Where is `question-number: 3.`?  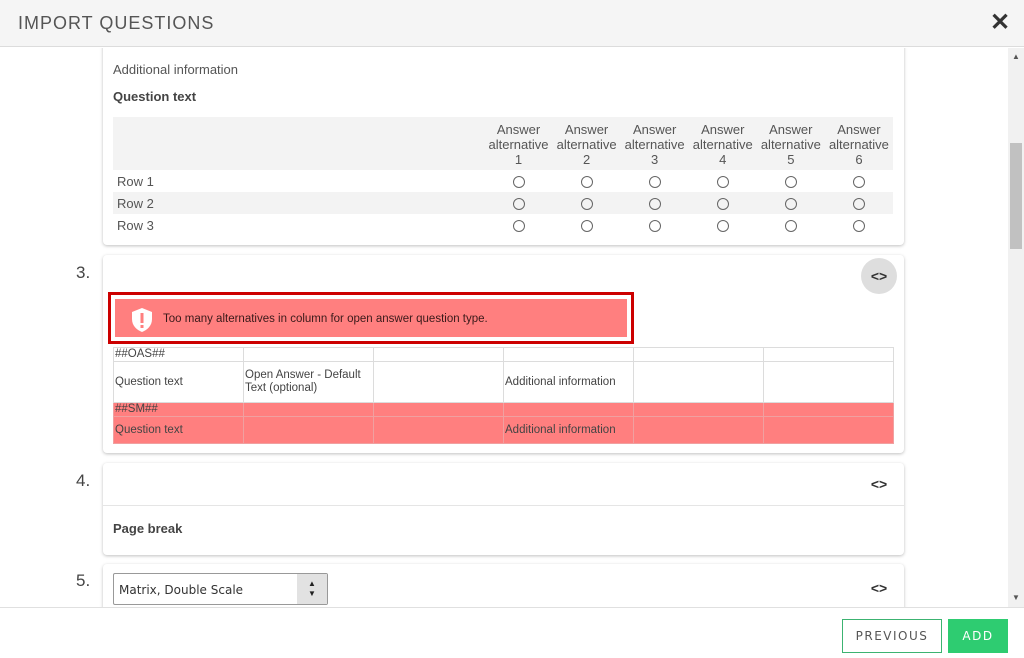 question-number: 3. is located at coordinates (83, 272).